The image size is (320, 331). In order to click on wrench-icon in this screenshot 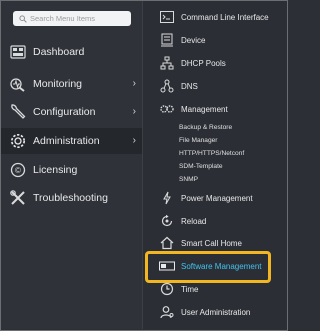, I will do `click(18, 112)`.